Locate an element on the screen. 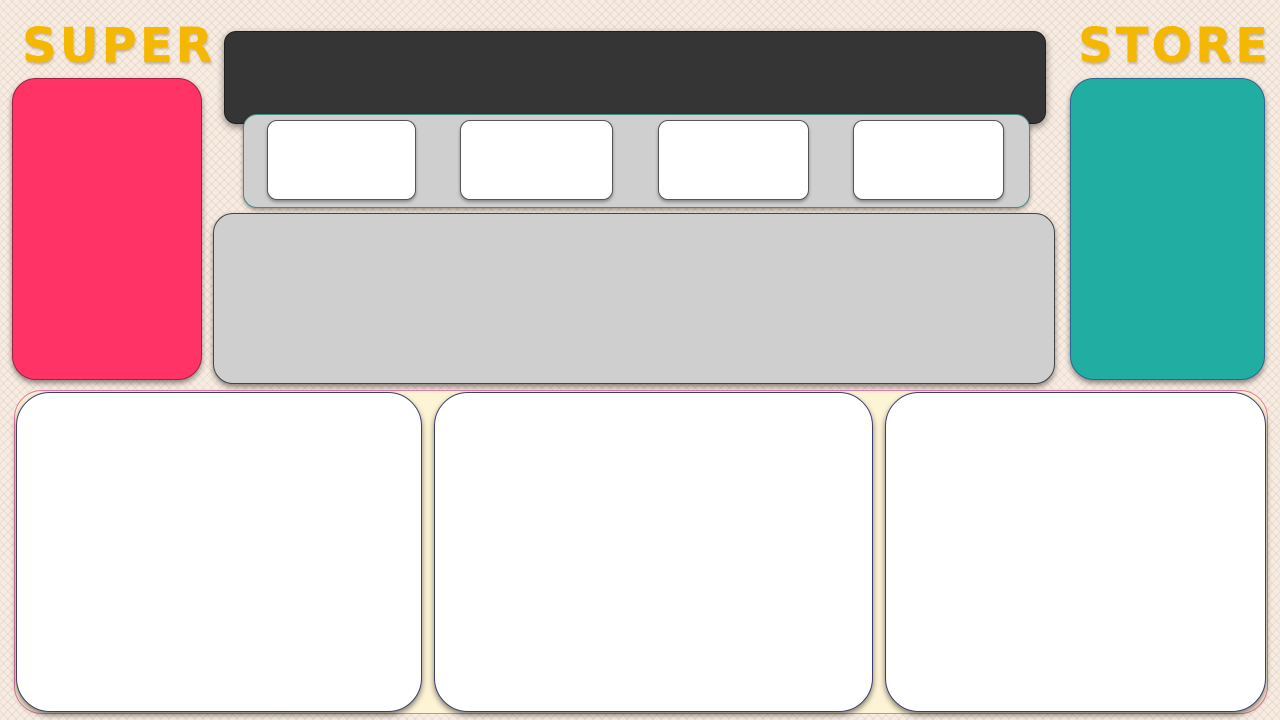  brand-super-title: SUPER is located at coordinates (119, 46).